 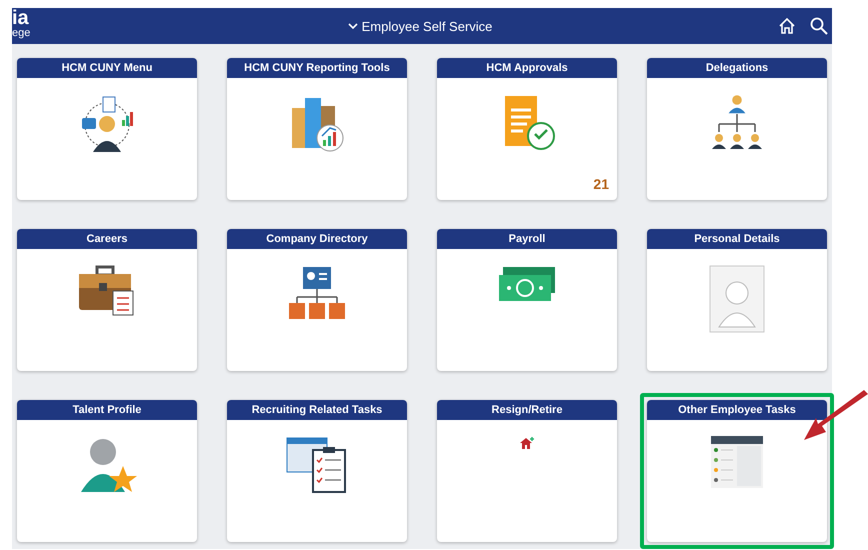 I want to click on count-label: 21, so click(x=601, y=184).